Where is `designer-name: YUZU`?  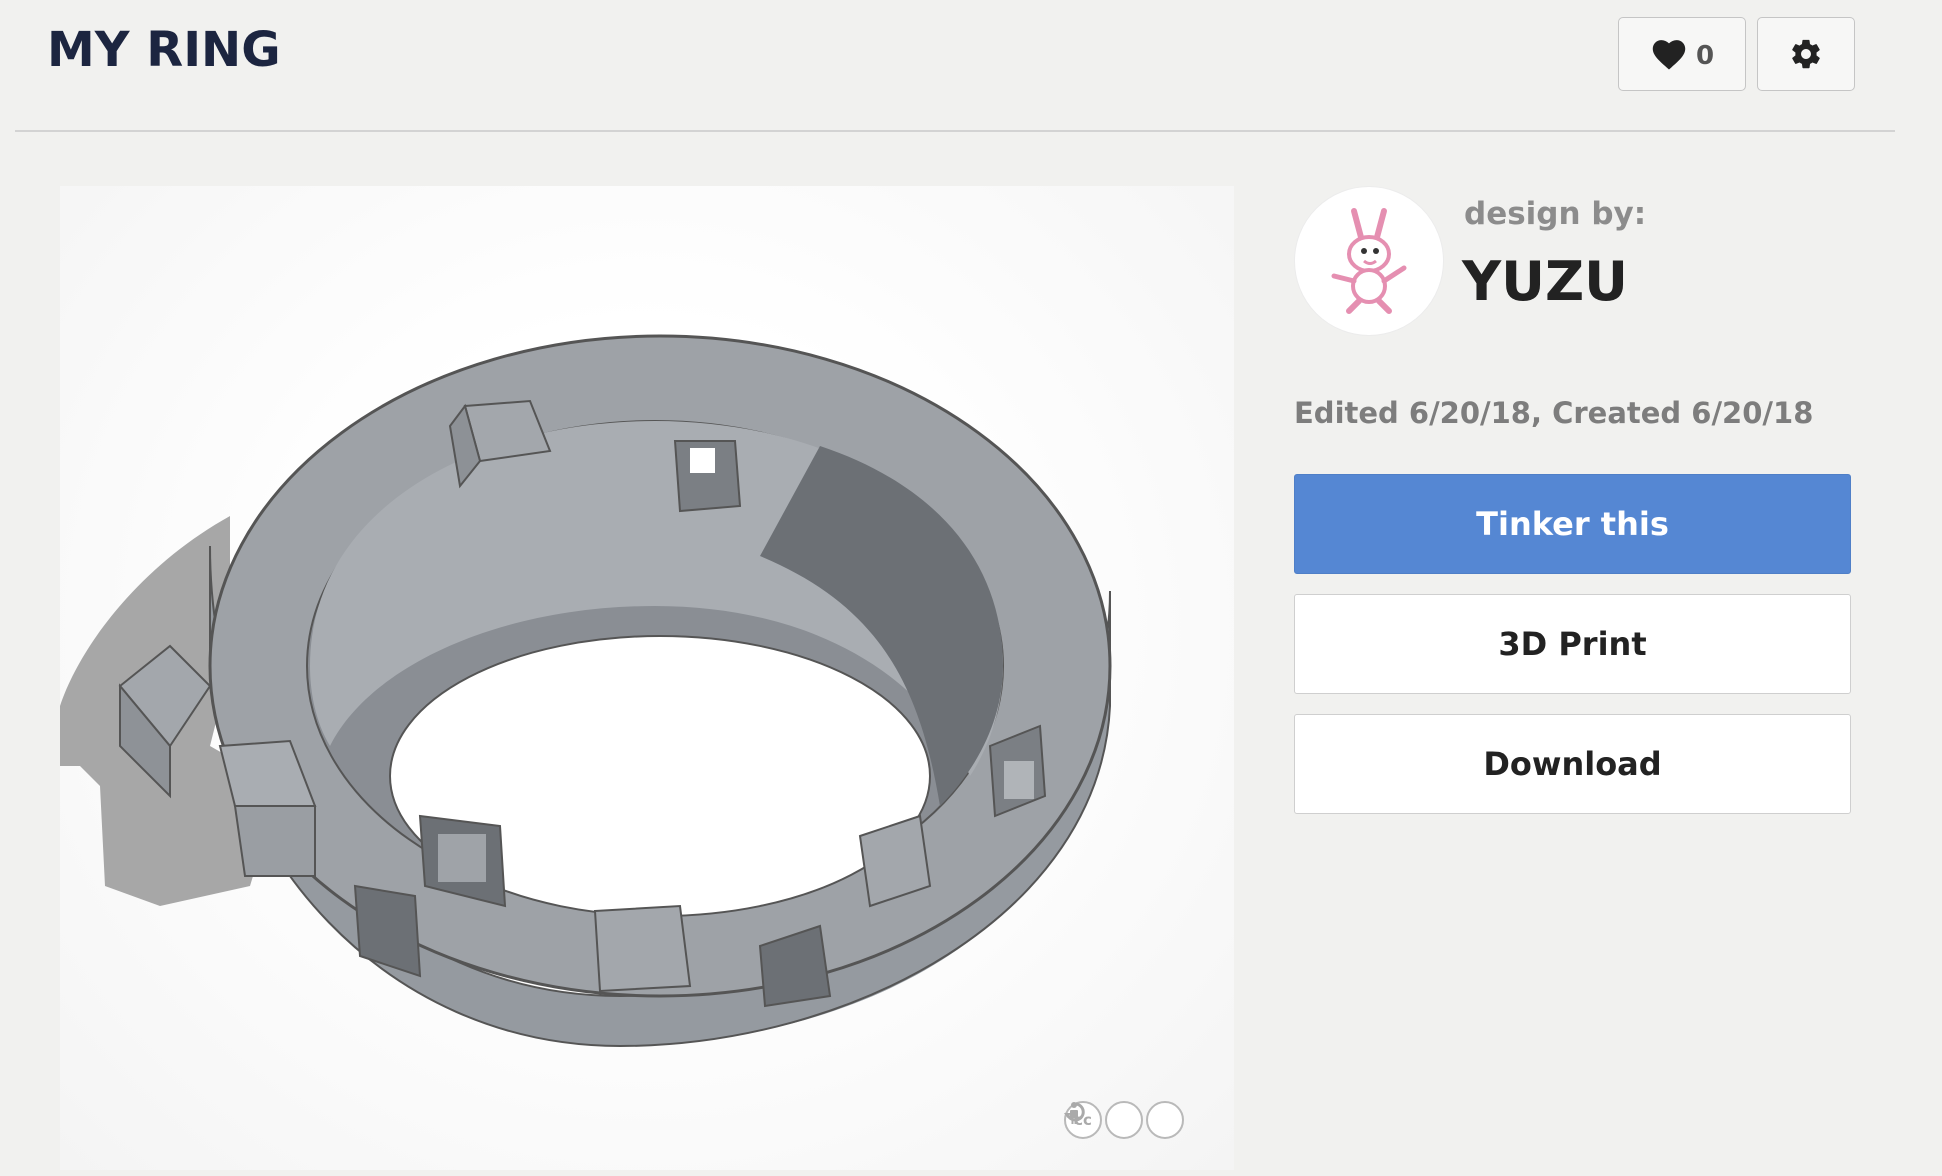 designer-name: YUZU is located at coordinates (1545, 281).